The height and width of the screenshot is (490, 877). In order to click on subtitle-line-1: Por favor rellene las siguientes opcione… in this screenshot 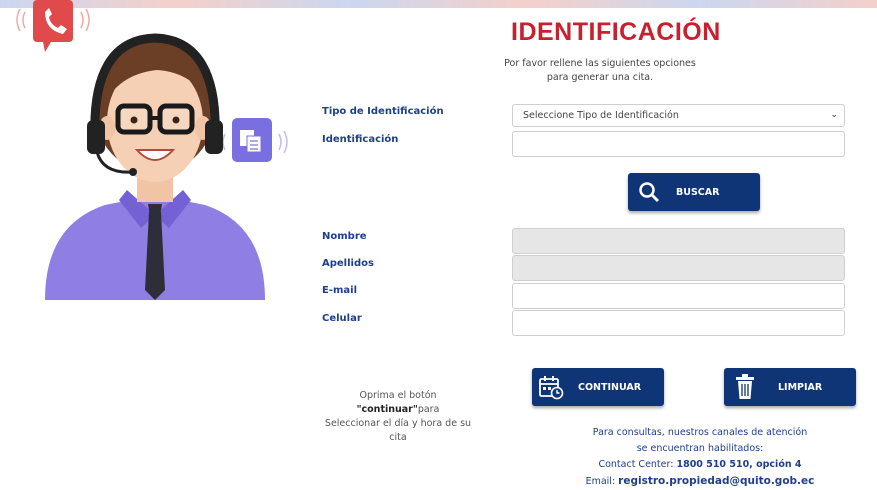, I will do `click(600, 63)`.